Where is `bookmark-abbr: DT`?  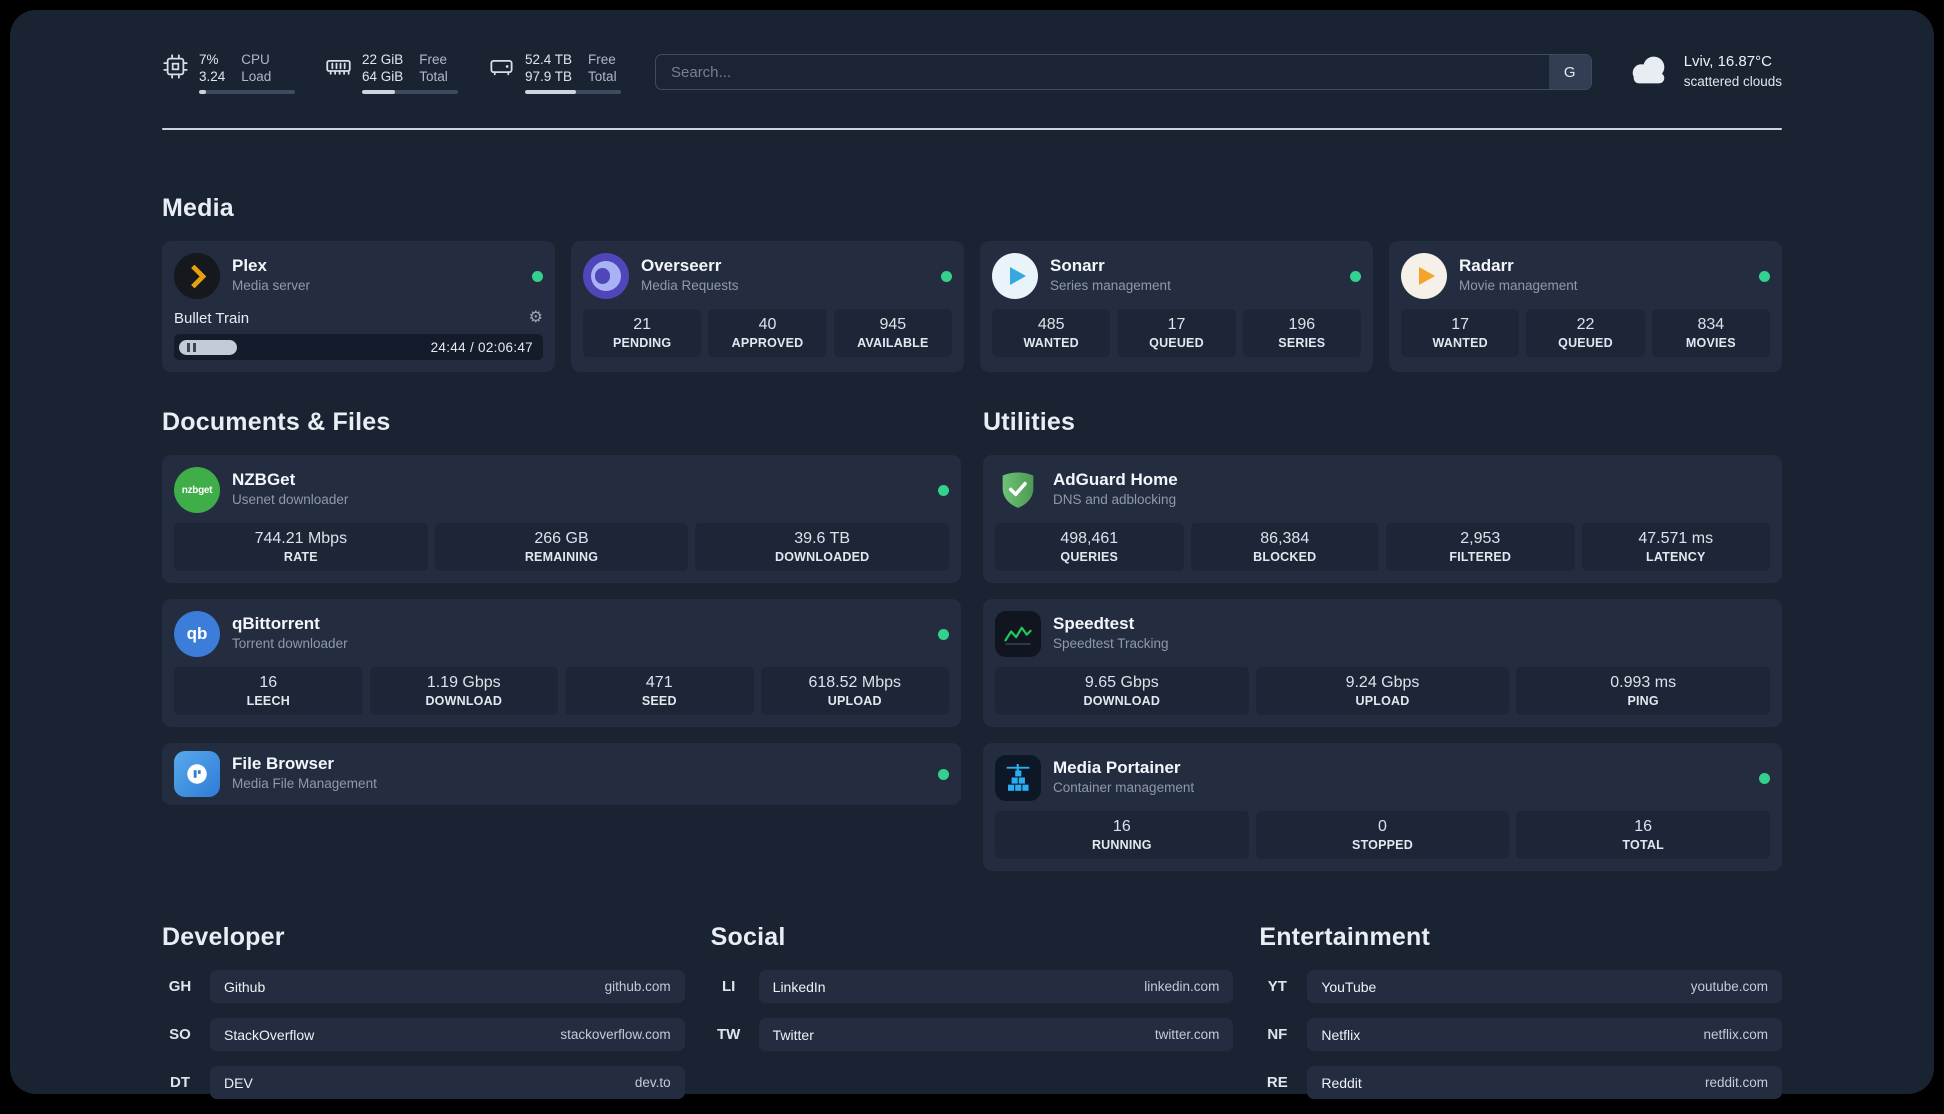
bookmark-abbr: DT is located at coordinates (180, 1082).